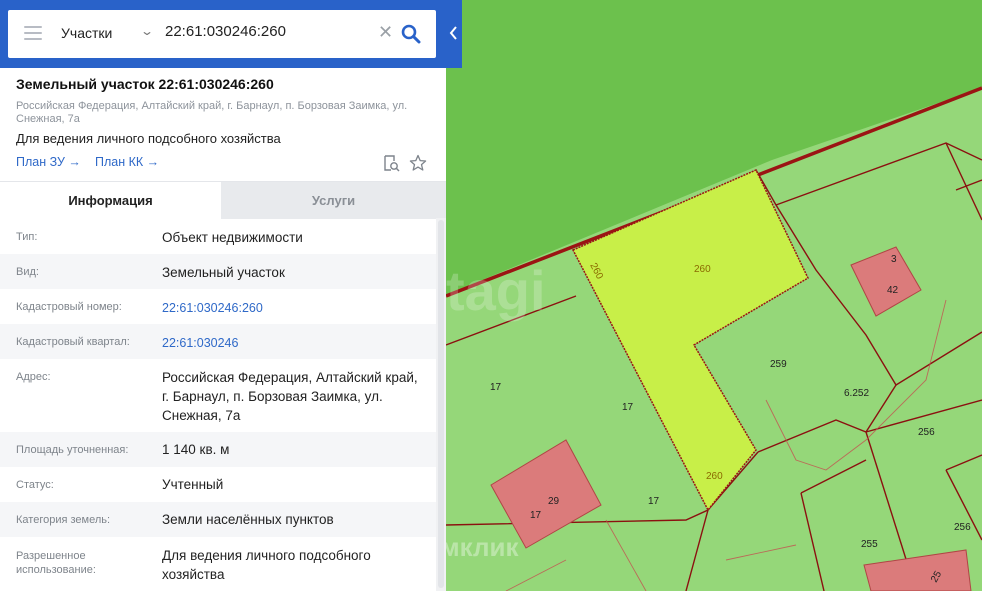  What do you see at coordinates (196, 449) in the screenshot?
I see `row-value: 1 140 кв. м` at bounding box center [196, 449].